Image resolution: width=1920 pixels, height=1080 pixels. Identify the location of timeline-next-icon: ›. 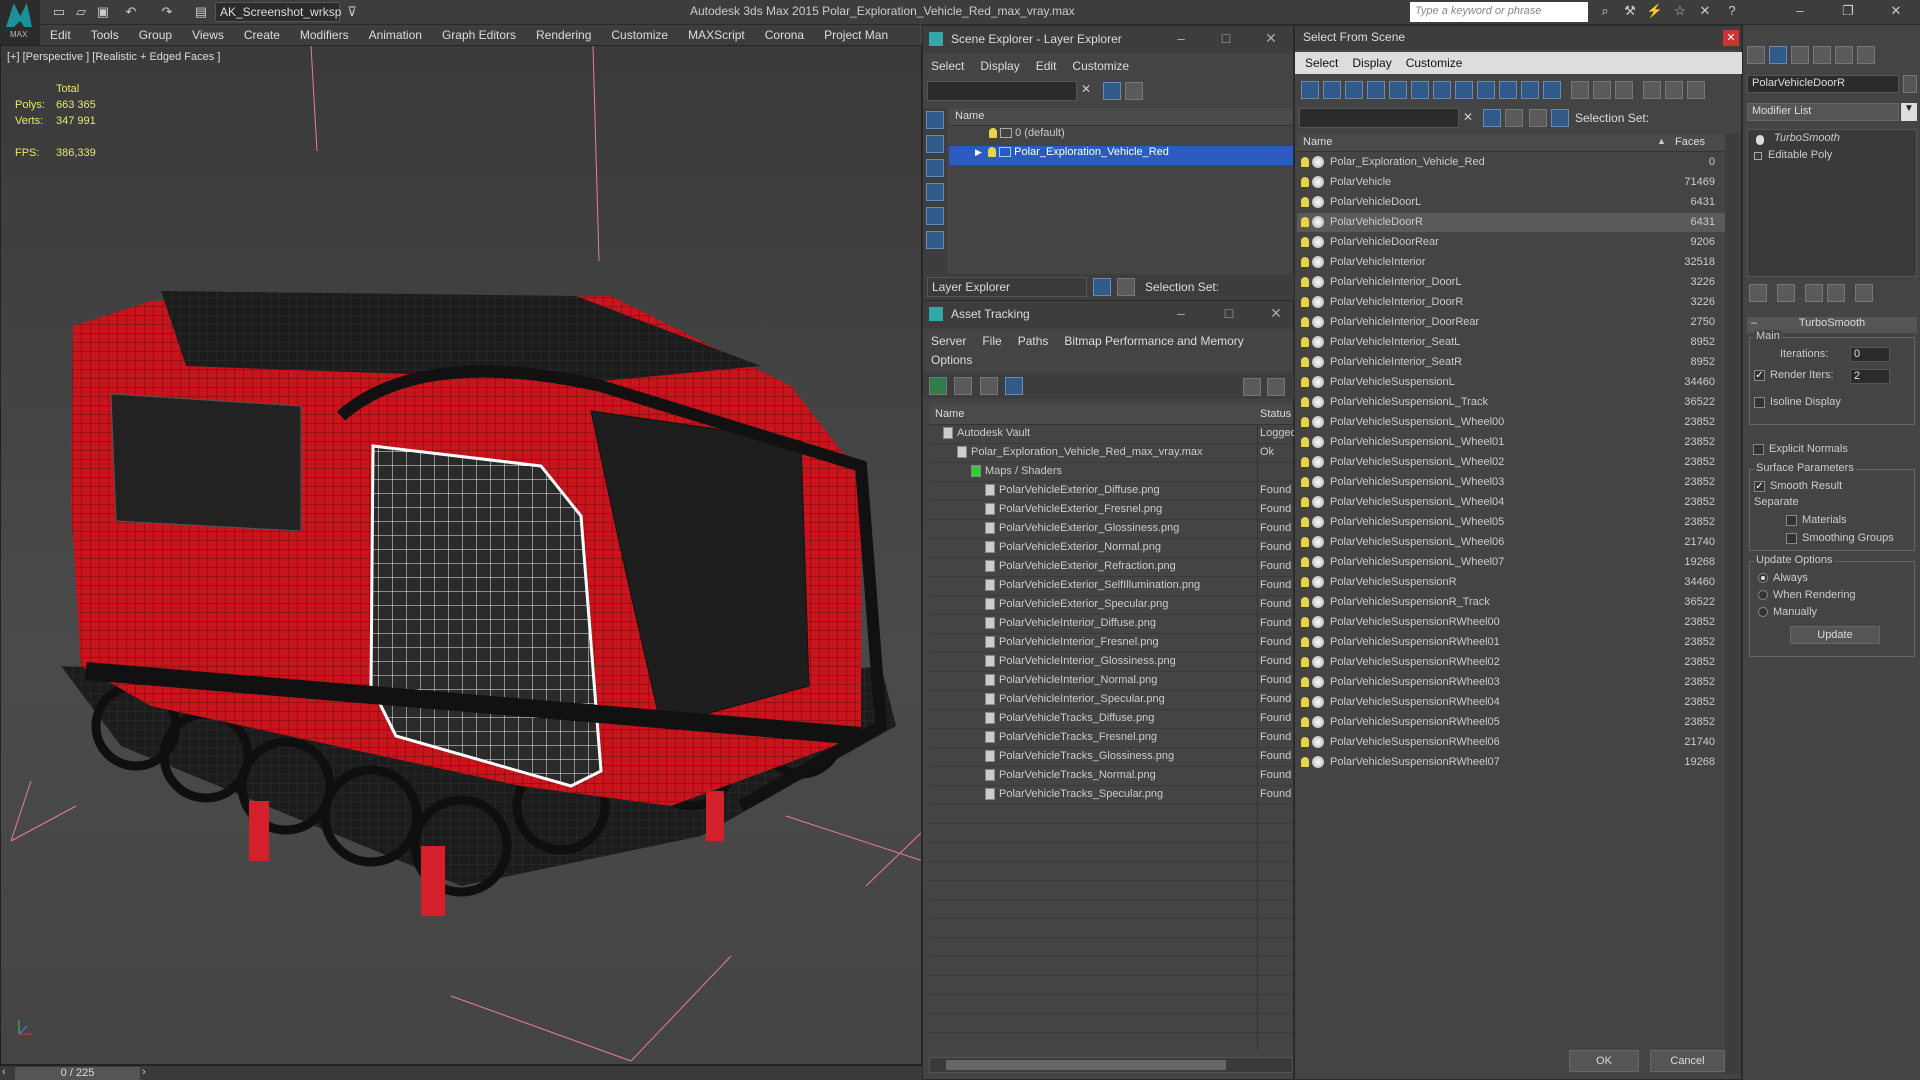
(144, 1072).